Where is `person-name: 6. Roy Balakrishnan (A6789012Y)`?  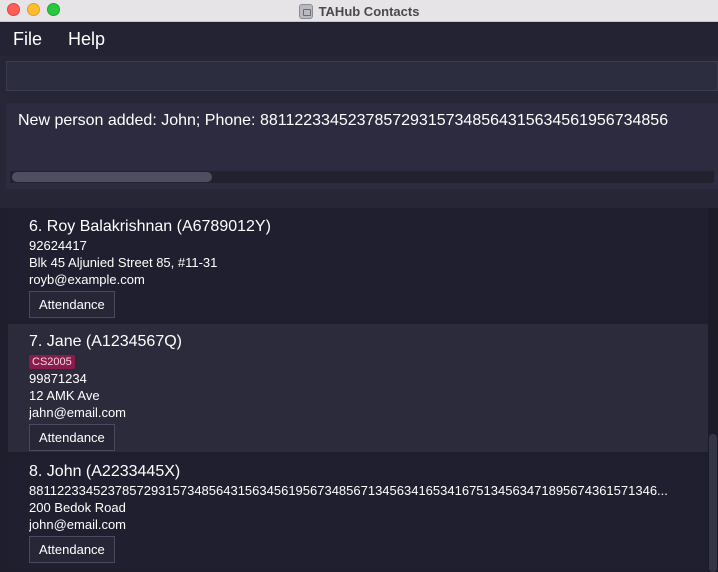
person-name: 6. Roy Balakrishnan (A6789012Y) is located at coordinates (150, 226).